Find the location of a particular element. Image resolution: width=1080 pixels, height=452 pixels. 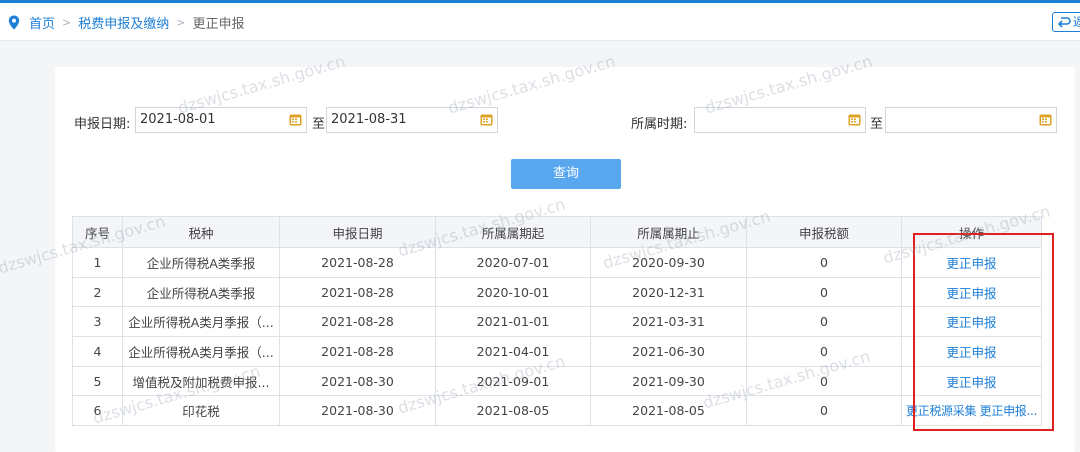

cell-period-start: 2020-10-01 is located at coordinates (513, 292).